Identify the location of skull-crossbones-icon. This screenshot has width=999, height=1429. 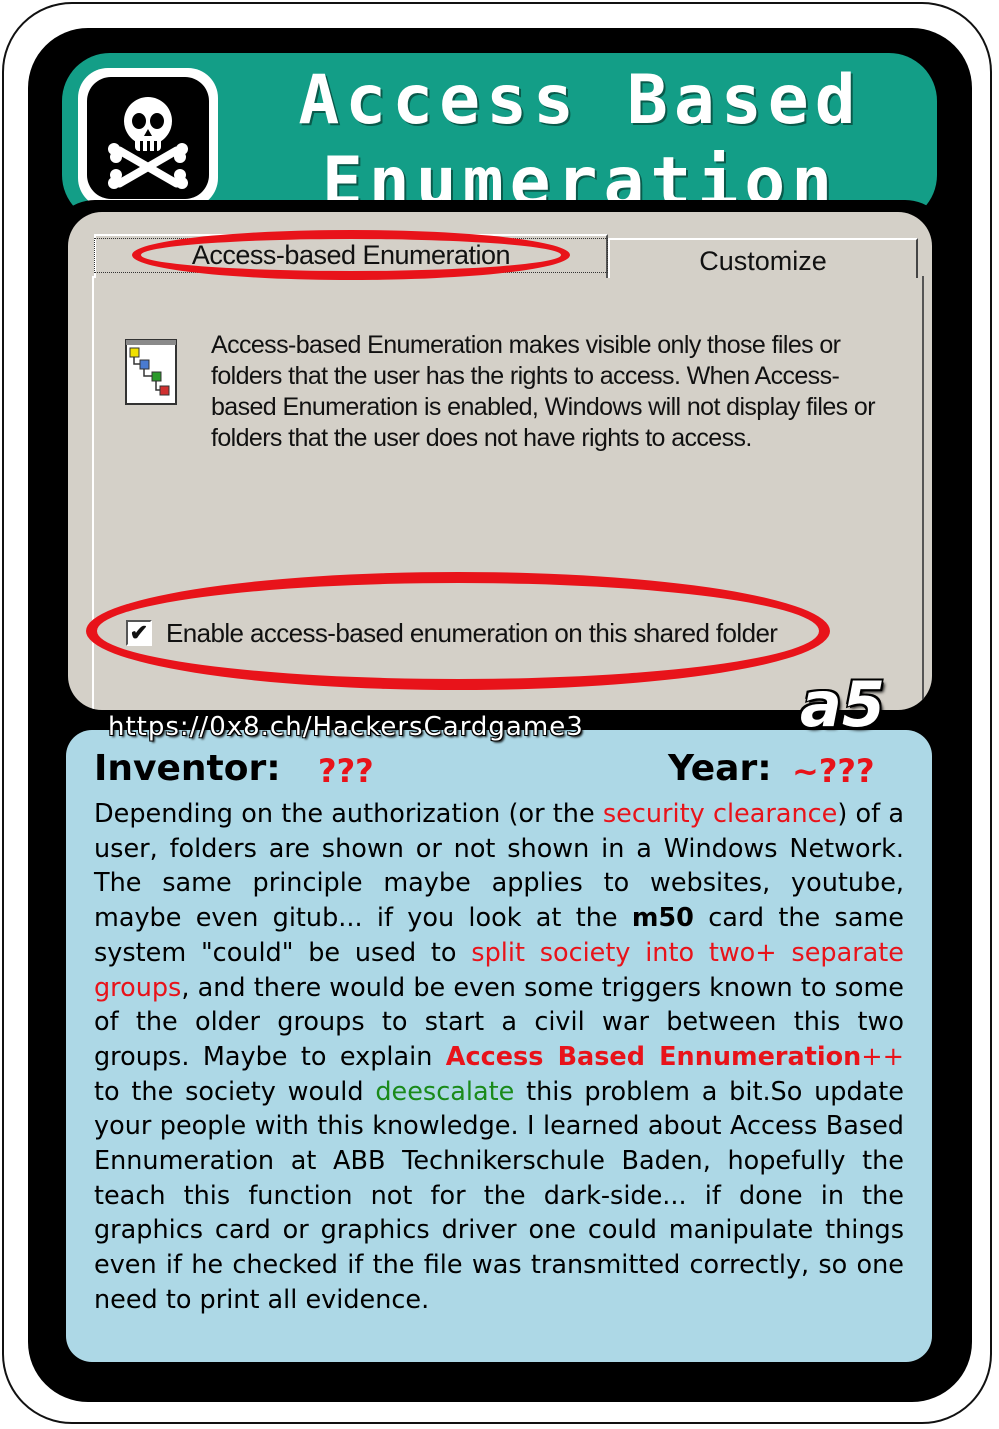
(148, 143).